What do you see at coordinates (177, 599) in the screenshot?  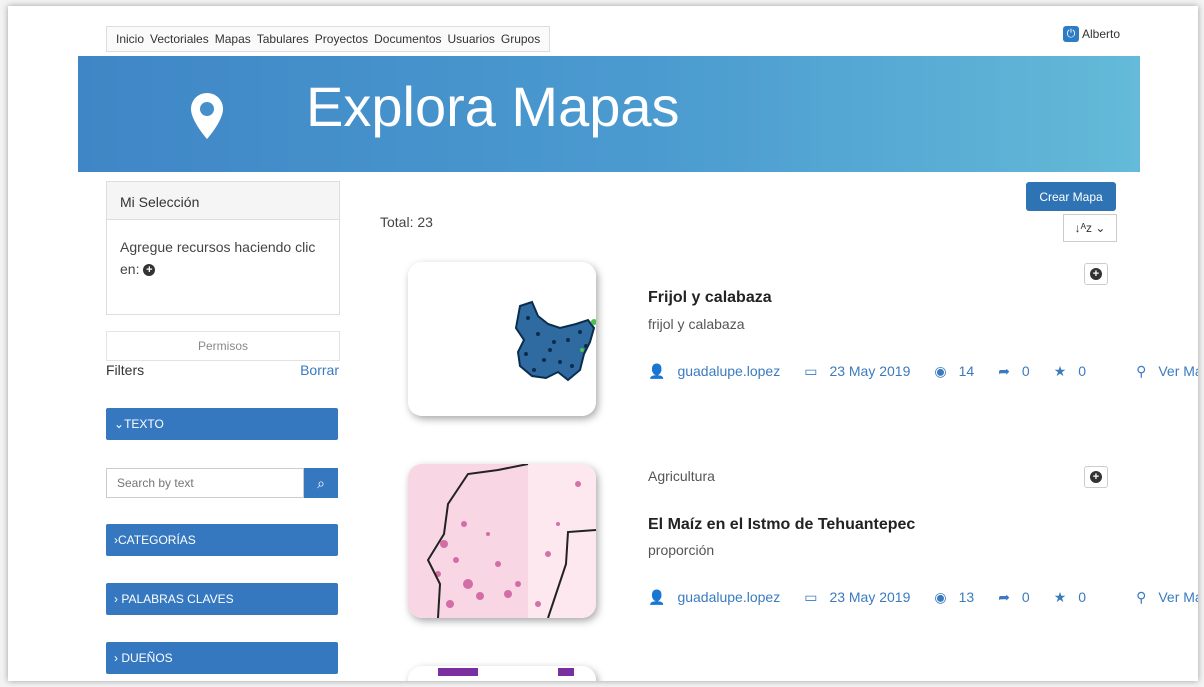 I see `filter-palabras-label: PALABRAS CLAVES` at bounding box center [177, 599].